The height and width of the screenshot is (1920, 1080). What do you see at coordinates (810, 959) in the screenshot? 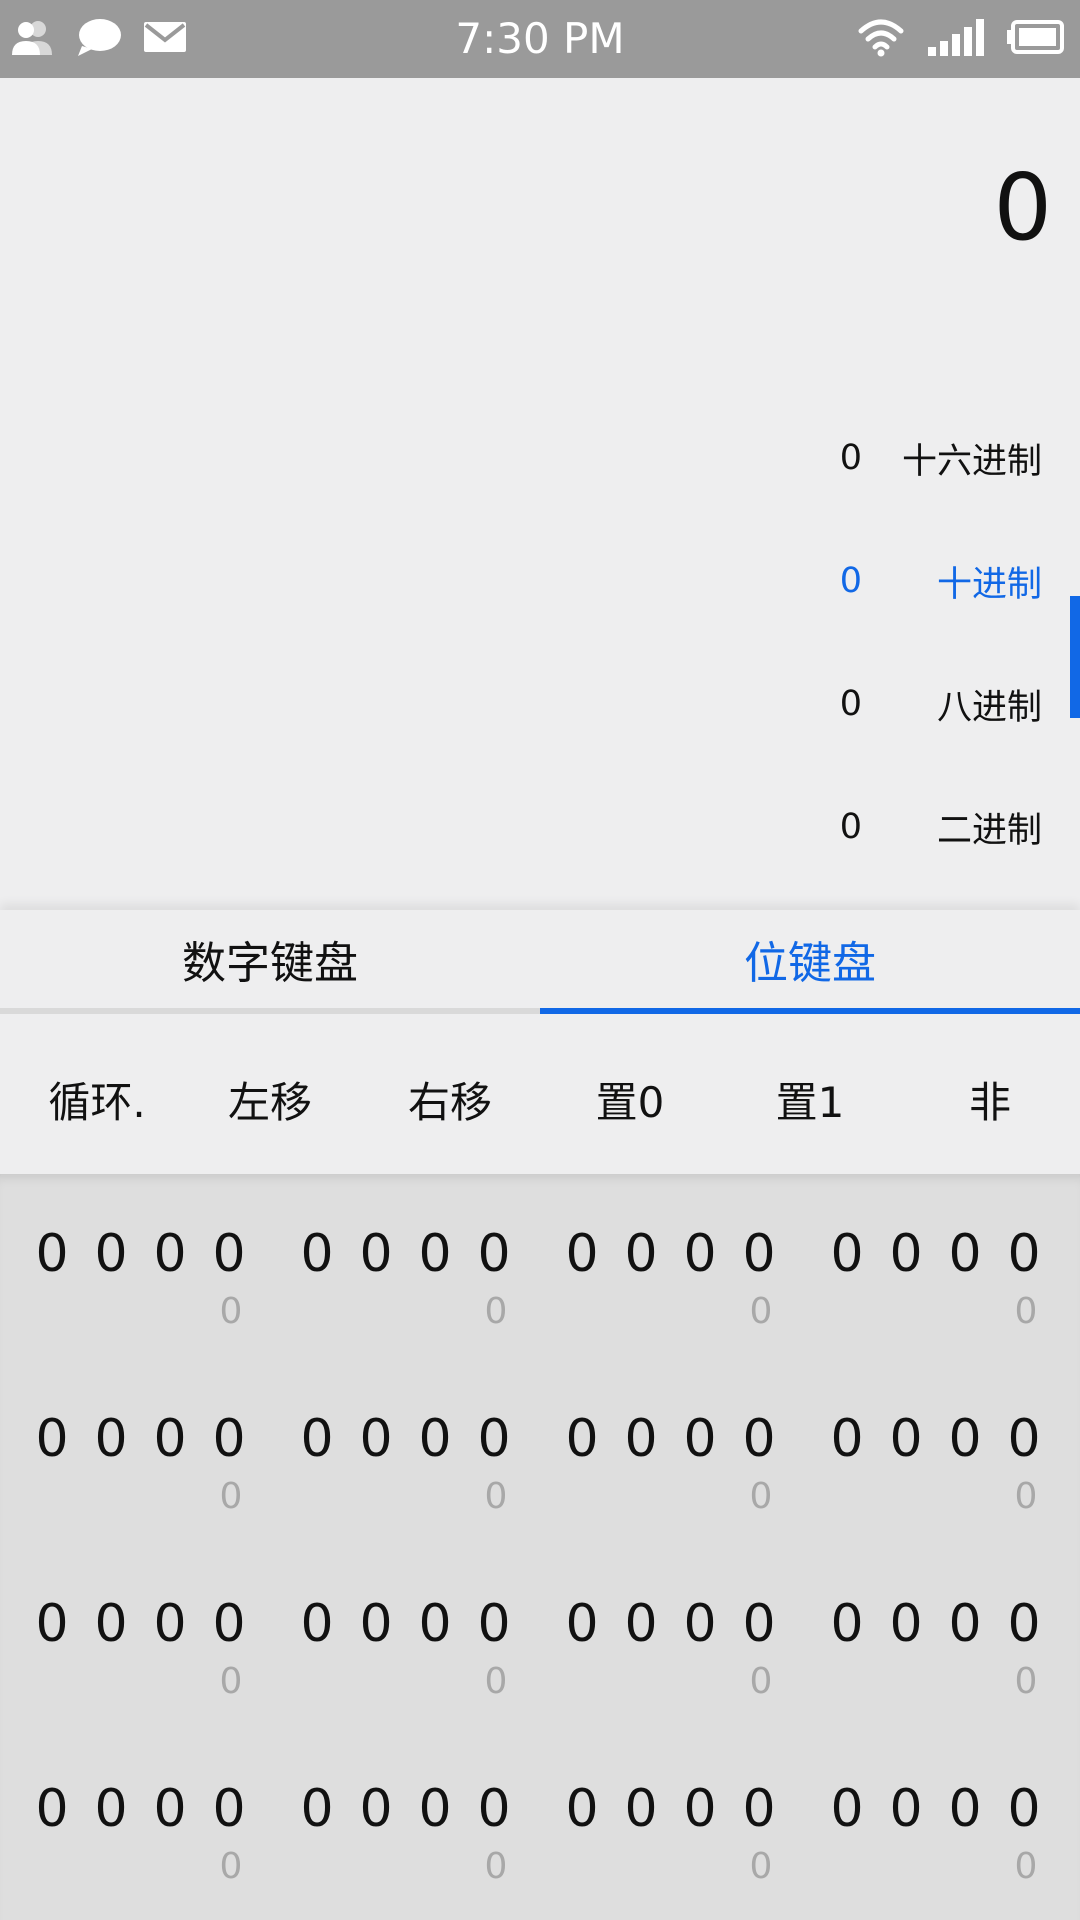
I see `tab-bit-keyboard: 位键盘` at bounding box center [810, 959].